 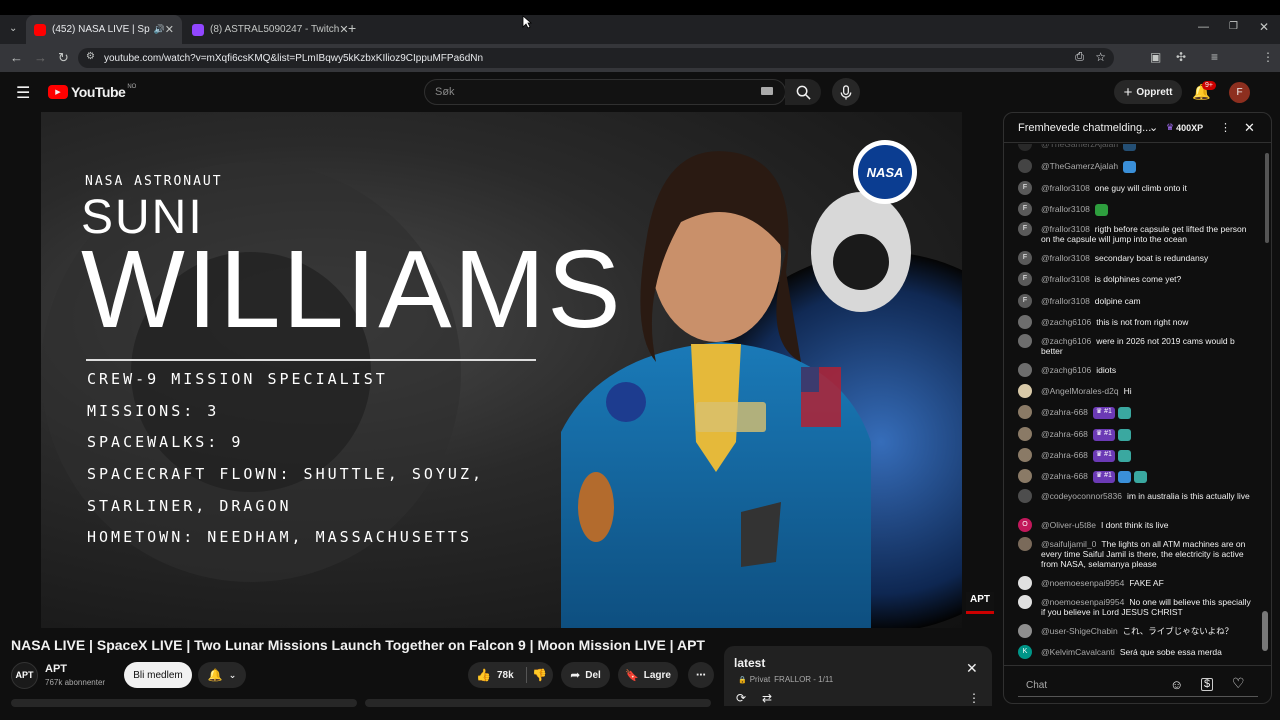 What do you see at coordinates (972, 668) in the screenshot?
I see `close-playlist-icon: ✕` at bounding box center [972, 668].